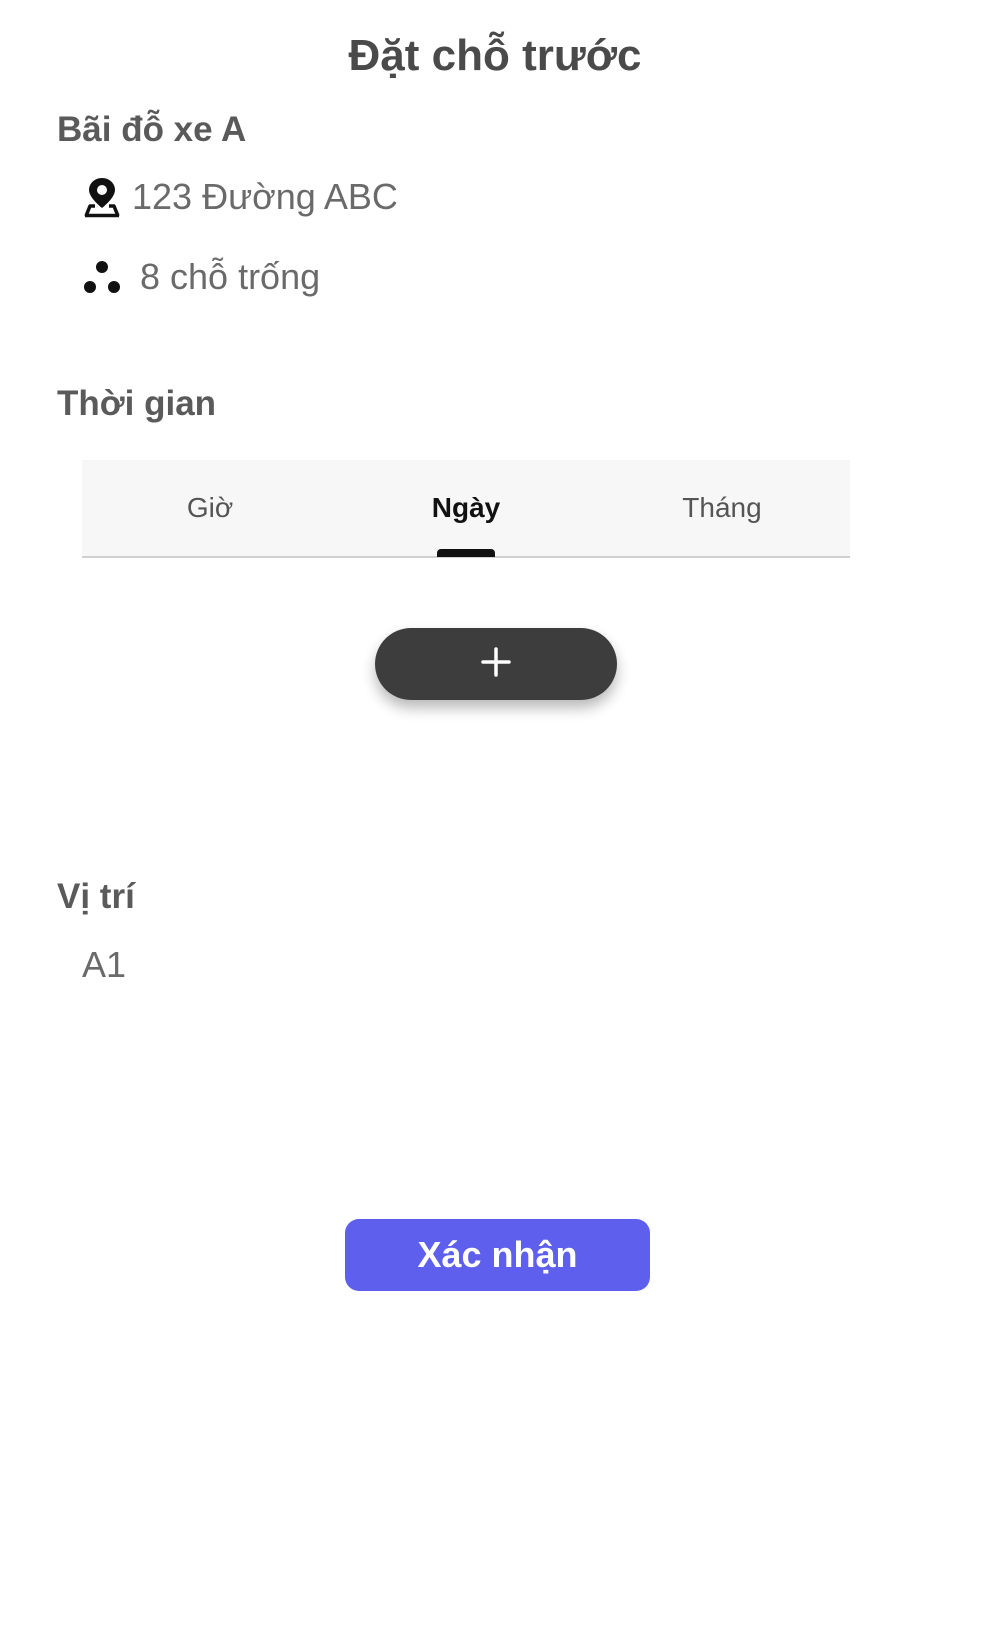 The image size is (990, 1642). What do you see at coordinates (495, 55) in the screenshot?
I see `page-title: Đặt chỗ trước` at bounding box center [495, 55].